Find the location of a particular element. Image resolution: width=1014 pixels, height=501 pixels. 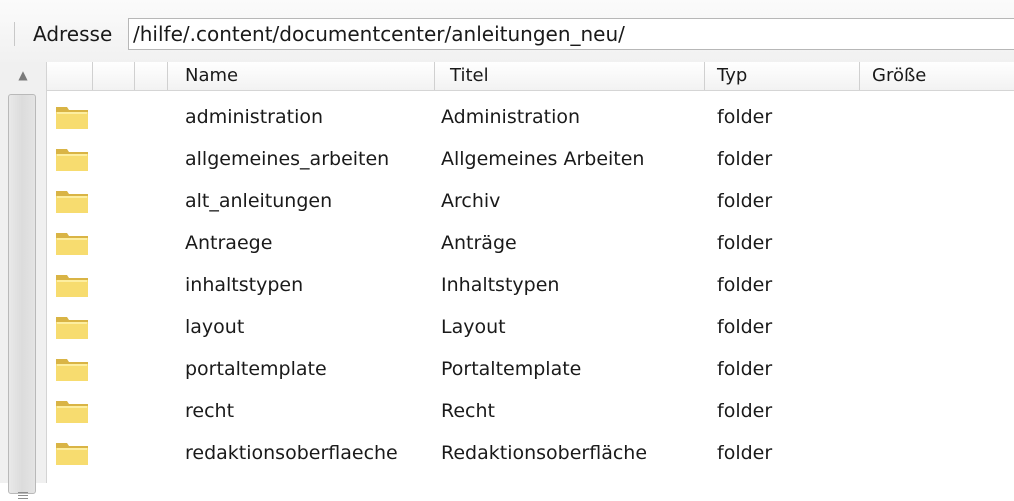

file-name: allgemeines_arbeiten is located at coordinates (287, 159).